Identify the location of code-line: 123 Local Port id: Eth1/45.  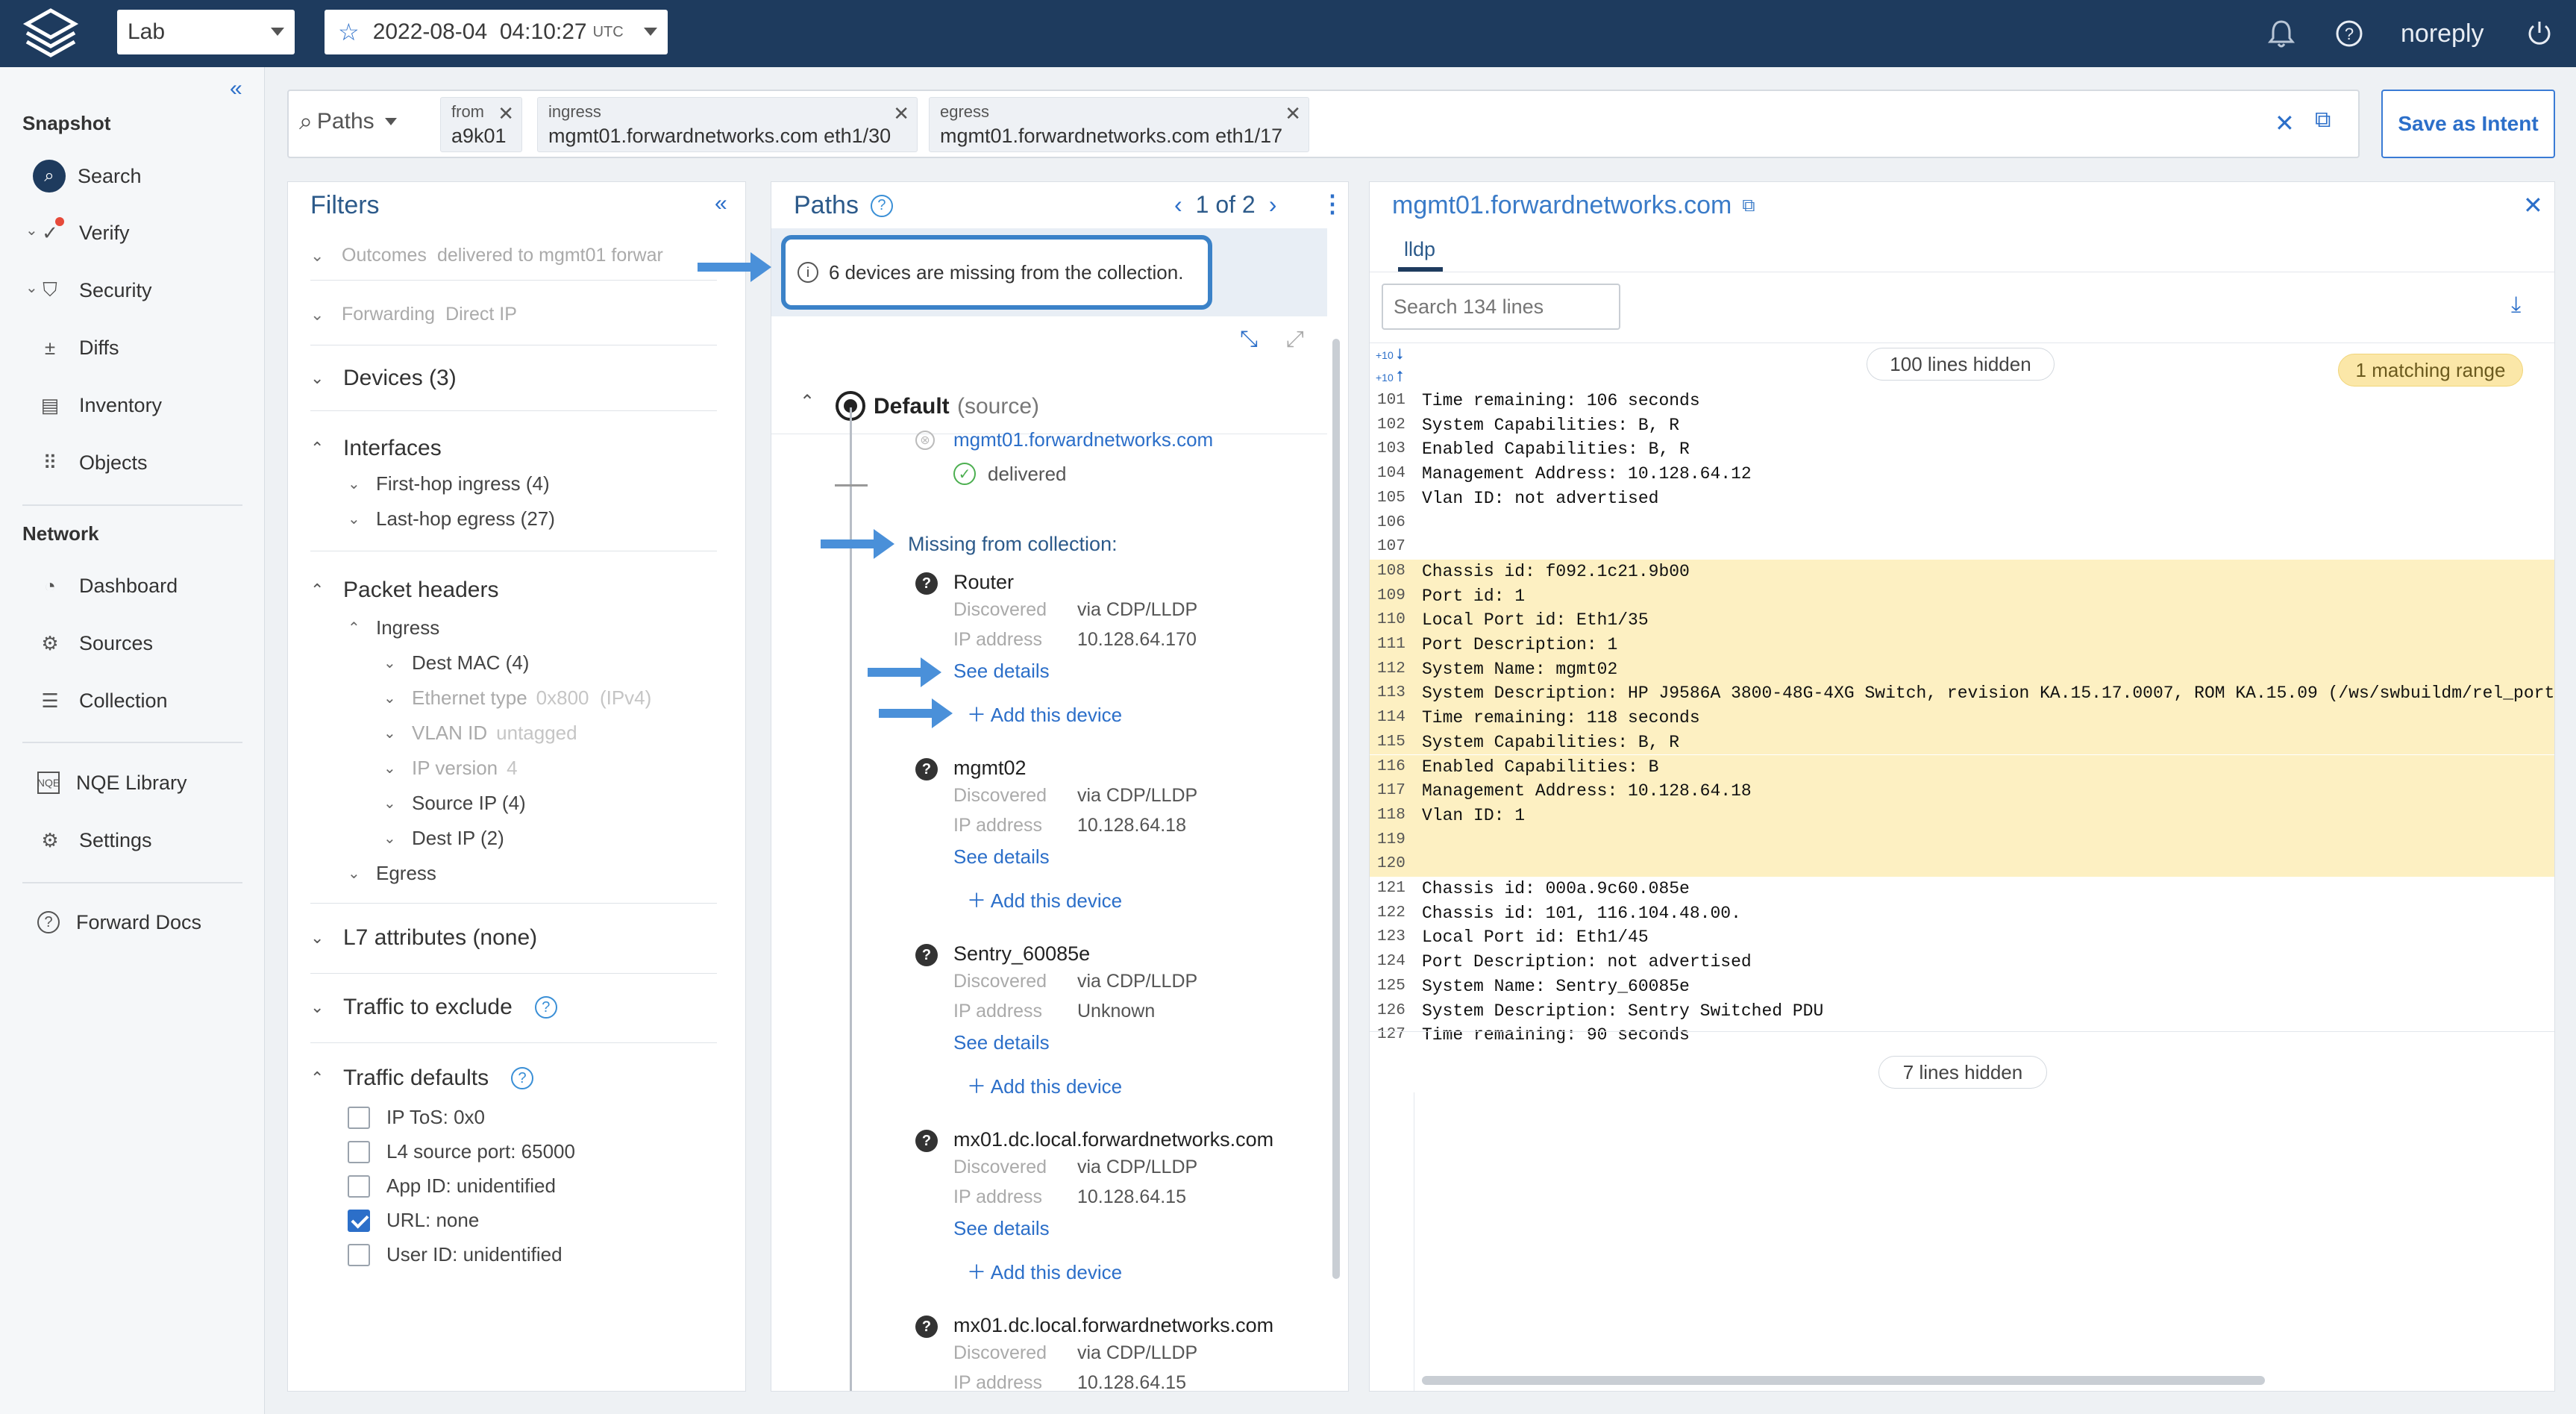
(1962, 937).